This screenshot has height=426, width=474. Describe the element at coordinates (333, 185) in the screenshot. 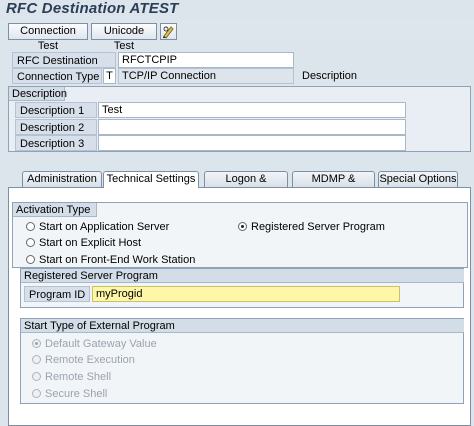

I see `tab-mdmp-unicode: MDMP & Unicode` at that location.